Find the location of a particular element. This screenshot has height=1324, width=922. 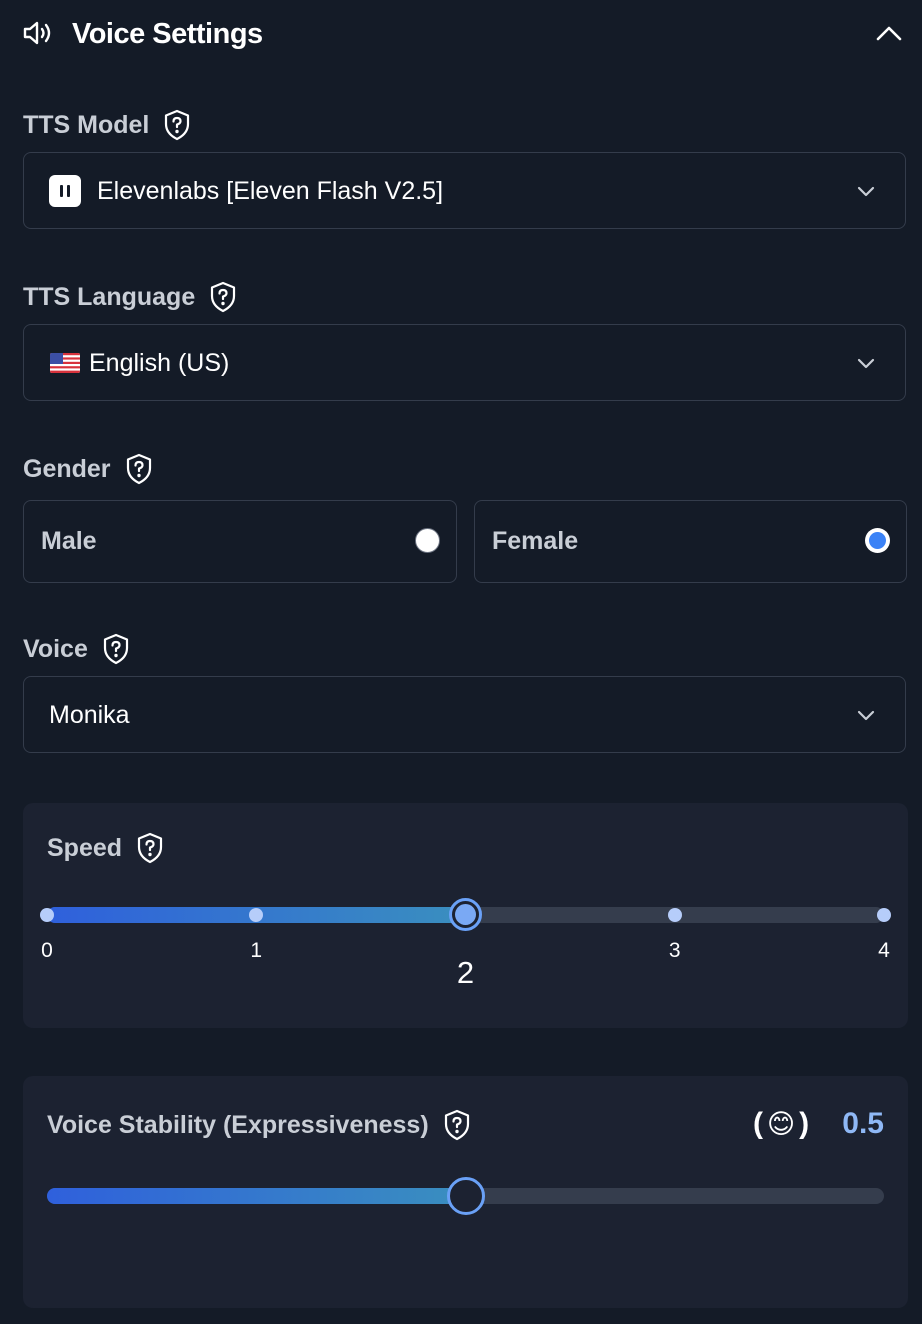

tts-language-value: English (US) is located at coordinates (159, 363).